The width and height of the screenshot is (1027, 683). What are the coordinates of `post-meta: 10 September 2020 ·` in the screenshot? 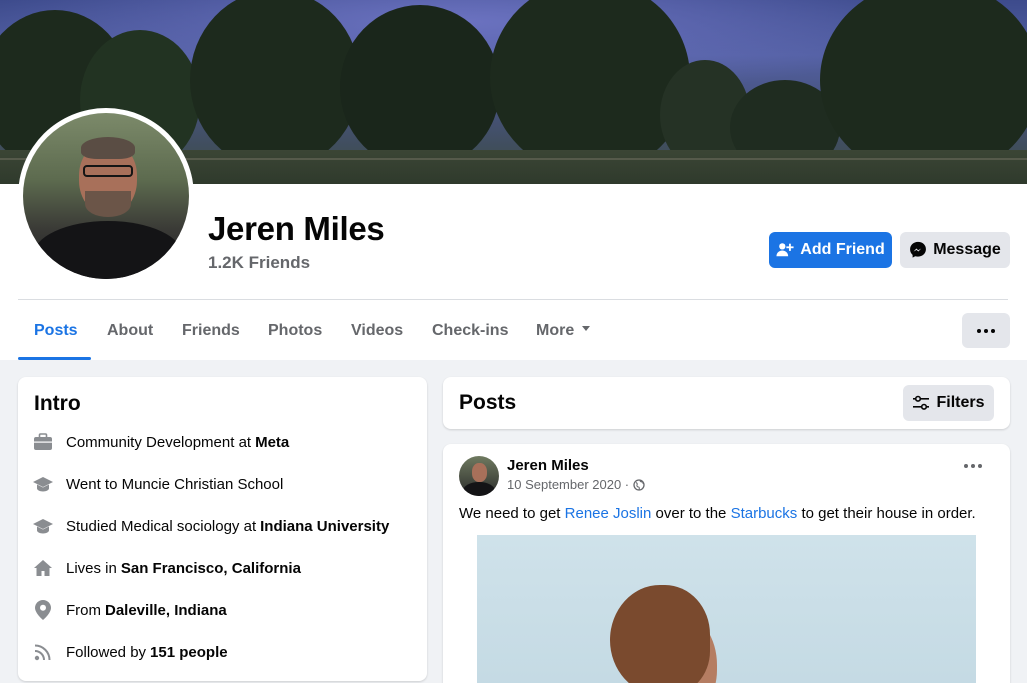 It's located at (576, 484).